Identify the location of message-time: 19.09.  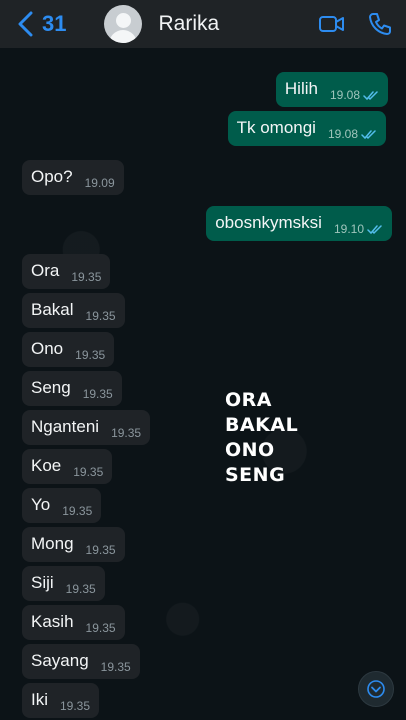
(100, 185).